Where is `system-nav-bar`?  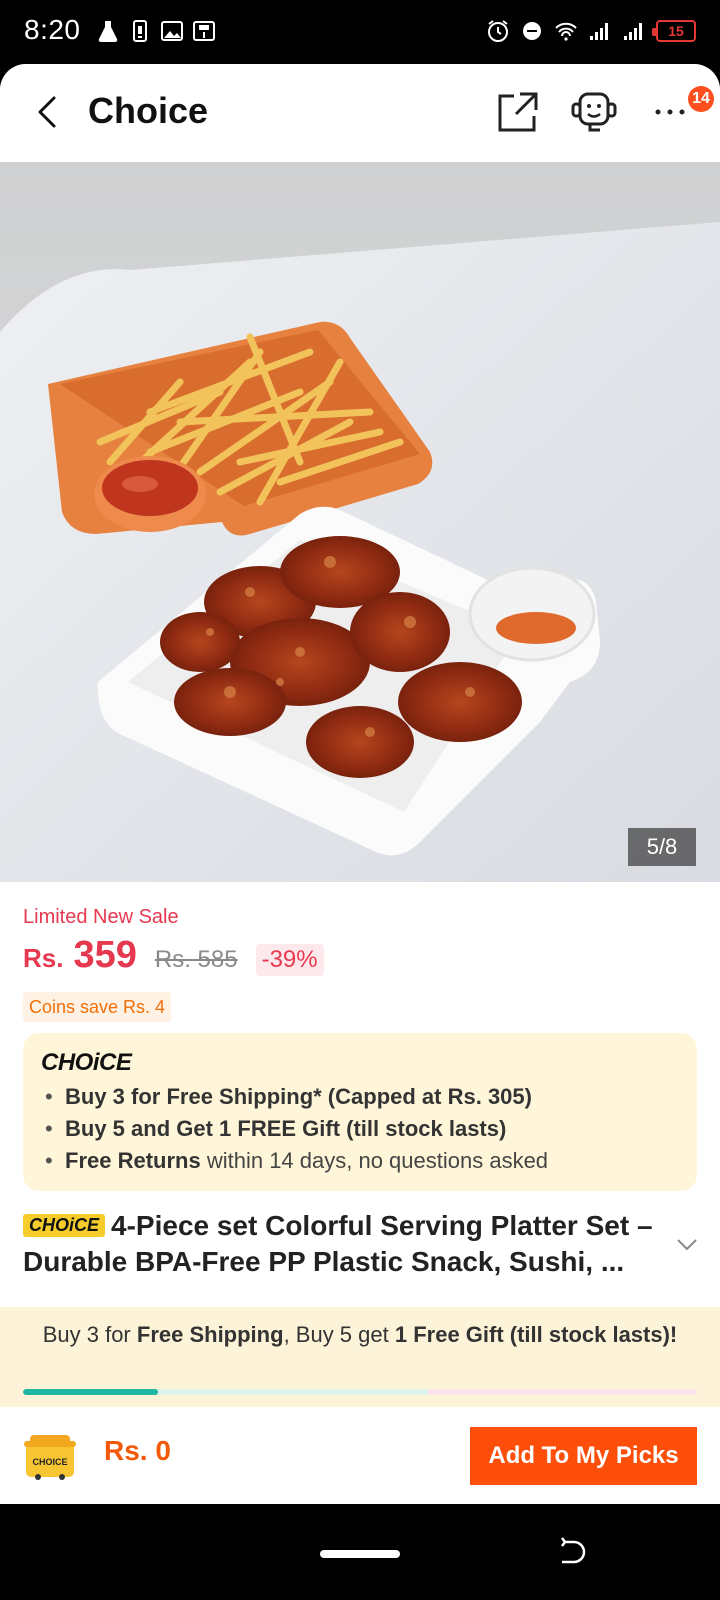
system-nav-bar is located at coordinates (360, 1552).